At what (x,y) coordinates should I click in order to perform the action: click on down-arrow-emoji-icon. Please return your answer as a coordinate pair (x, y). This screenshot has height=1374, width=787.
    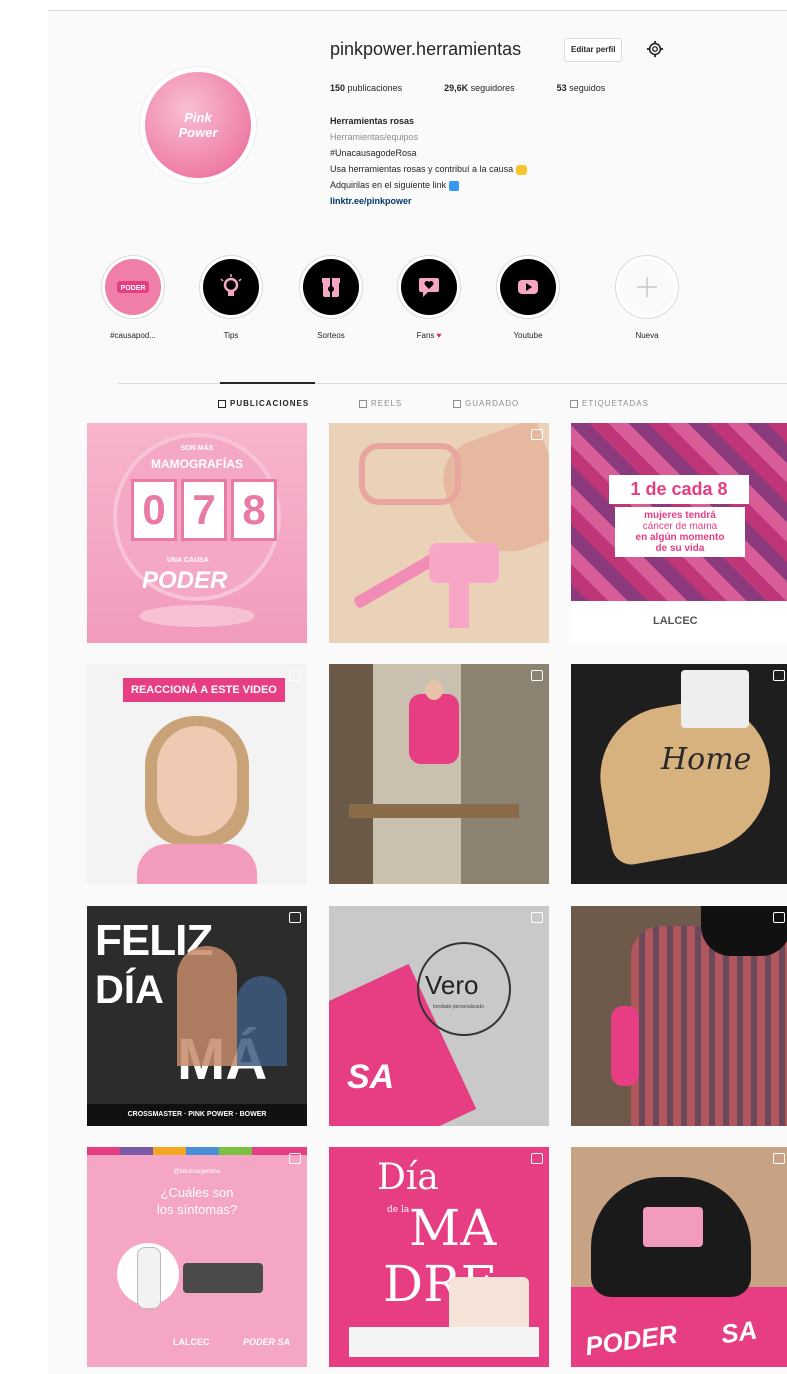
    Looking at the image, I should click on (453, 185).